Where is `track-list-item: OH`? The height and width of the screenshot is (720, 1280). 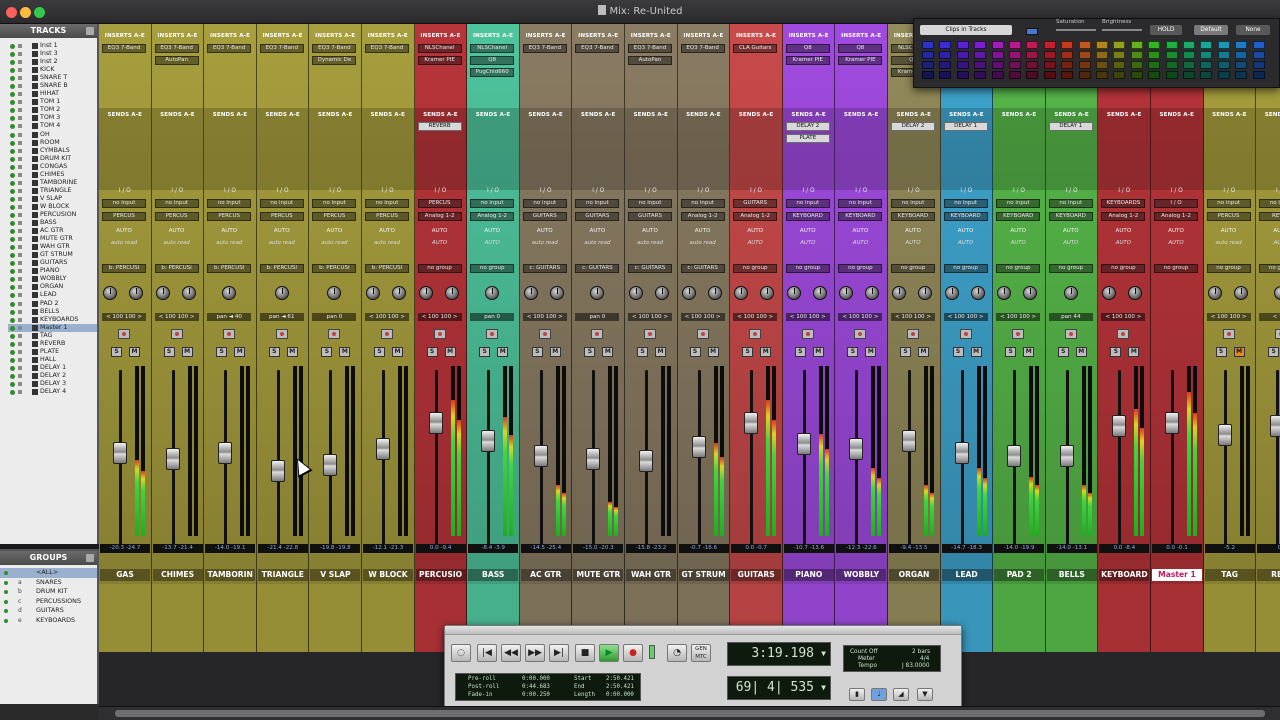 track-list-item: OH is located at coordinates (52, 135).